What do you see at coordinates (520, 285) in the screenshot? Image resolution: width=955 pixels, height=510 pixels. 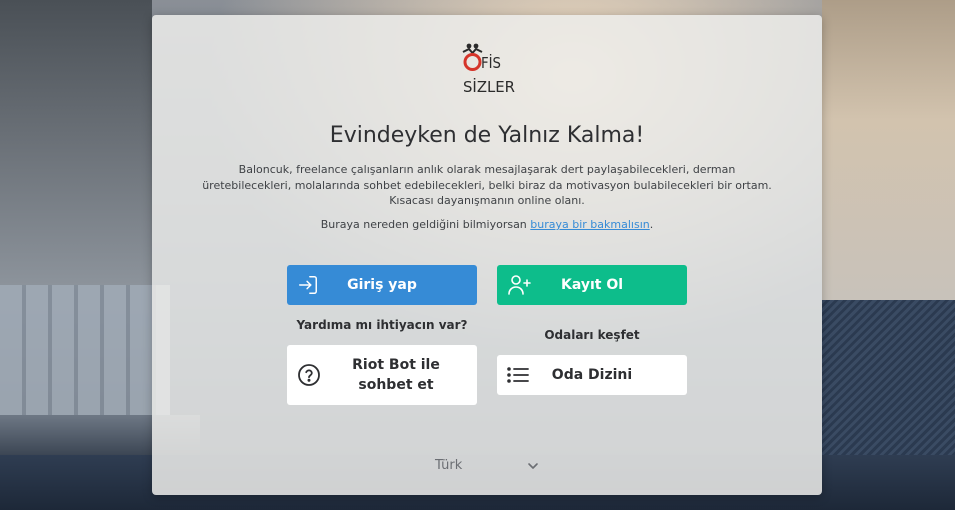 I see `user-plus-icon` at bounding box center [520, 285].